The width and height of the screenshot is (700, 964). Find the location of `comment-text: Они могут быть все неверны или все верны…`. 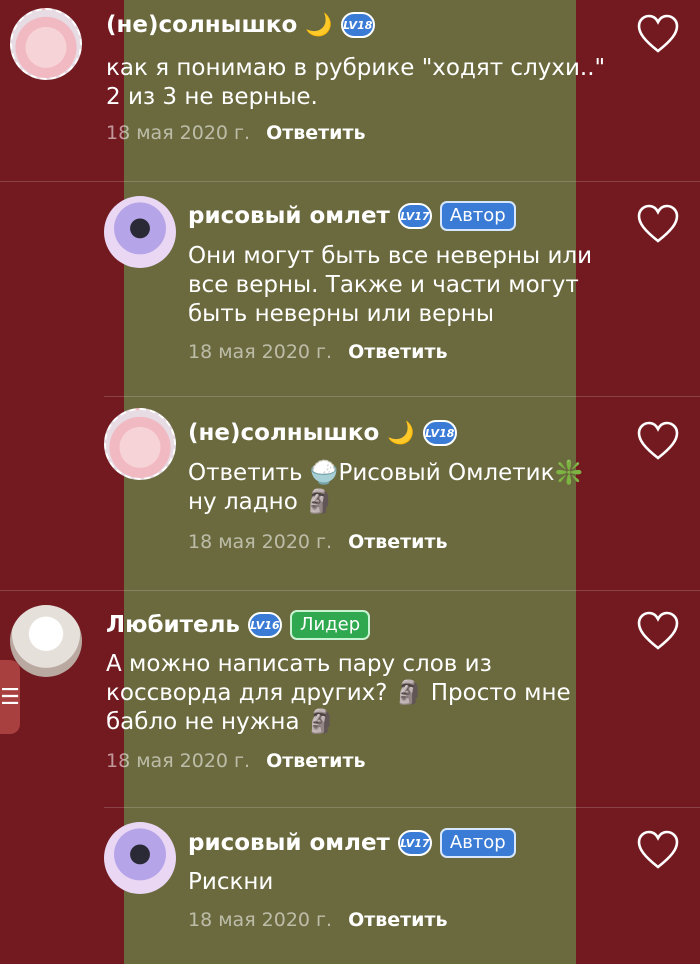

comment-text: Они могут быть все неверны или все верны… is located at coordinates (390, 285).